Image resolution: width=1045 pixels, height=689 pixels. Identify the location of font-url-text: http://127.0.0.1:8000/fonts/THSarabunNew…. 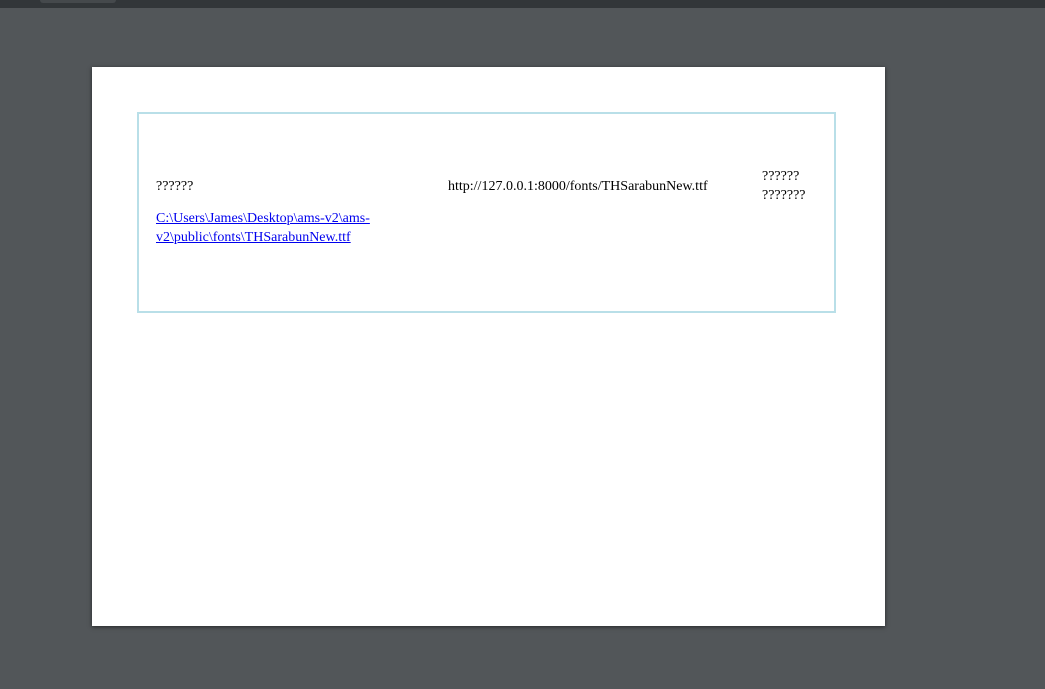
(578, 186).